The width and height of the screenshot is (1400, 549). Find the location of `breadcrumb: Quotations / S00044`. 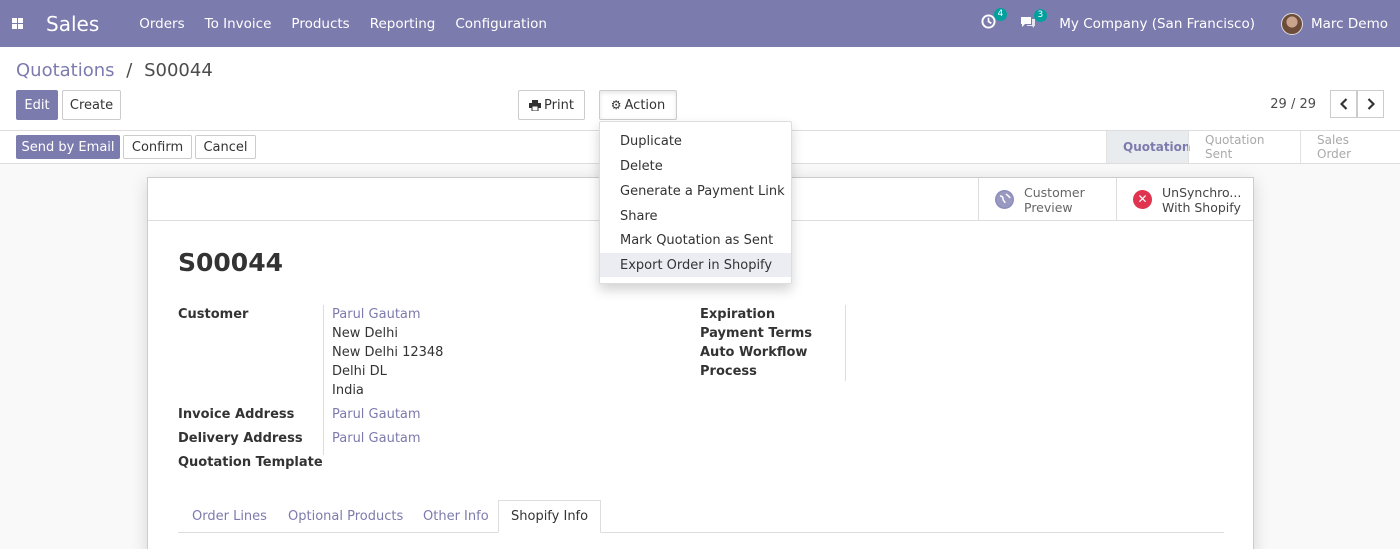

breadcrumb: Quotations / S00044 is located at coordinates (114, 70).